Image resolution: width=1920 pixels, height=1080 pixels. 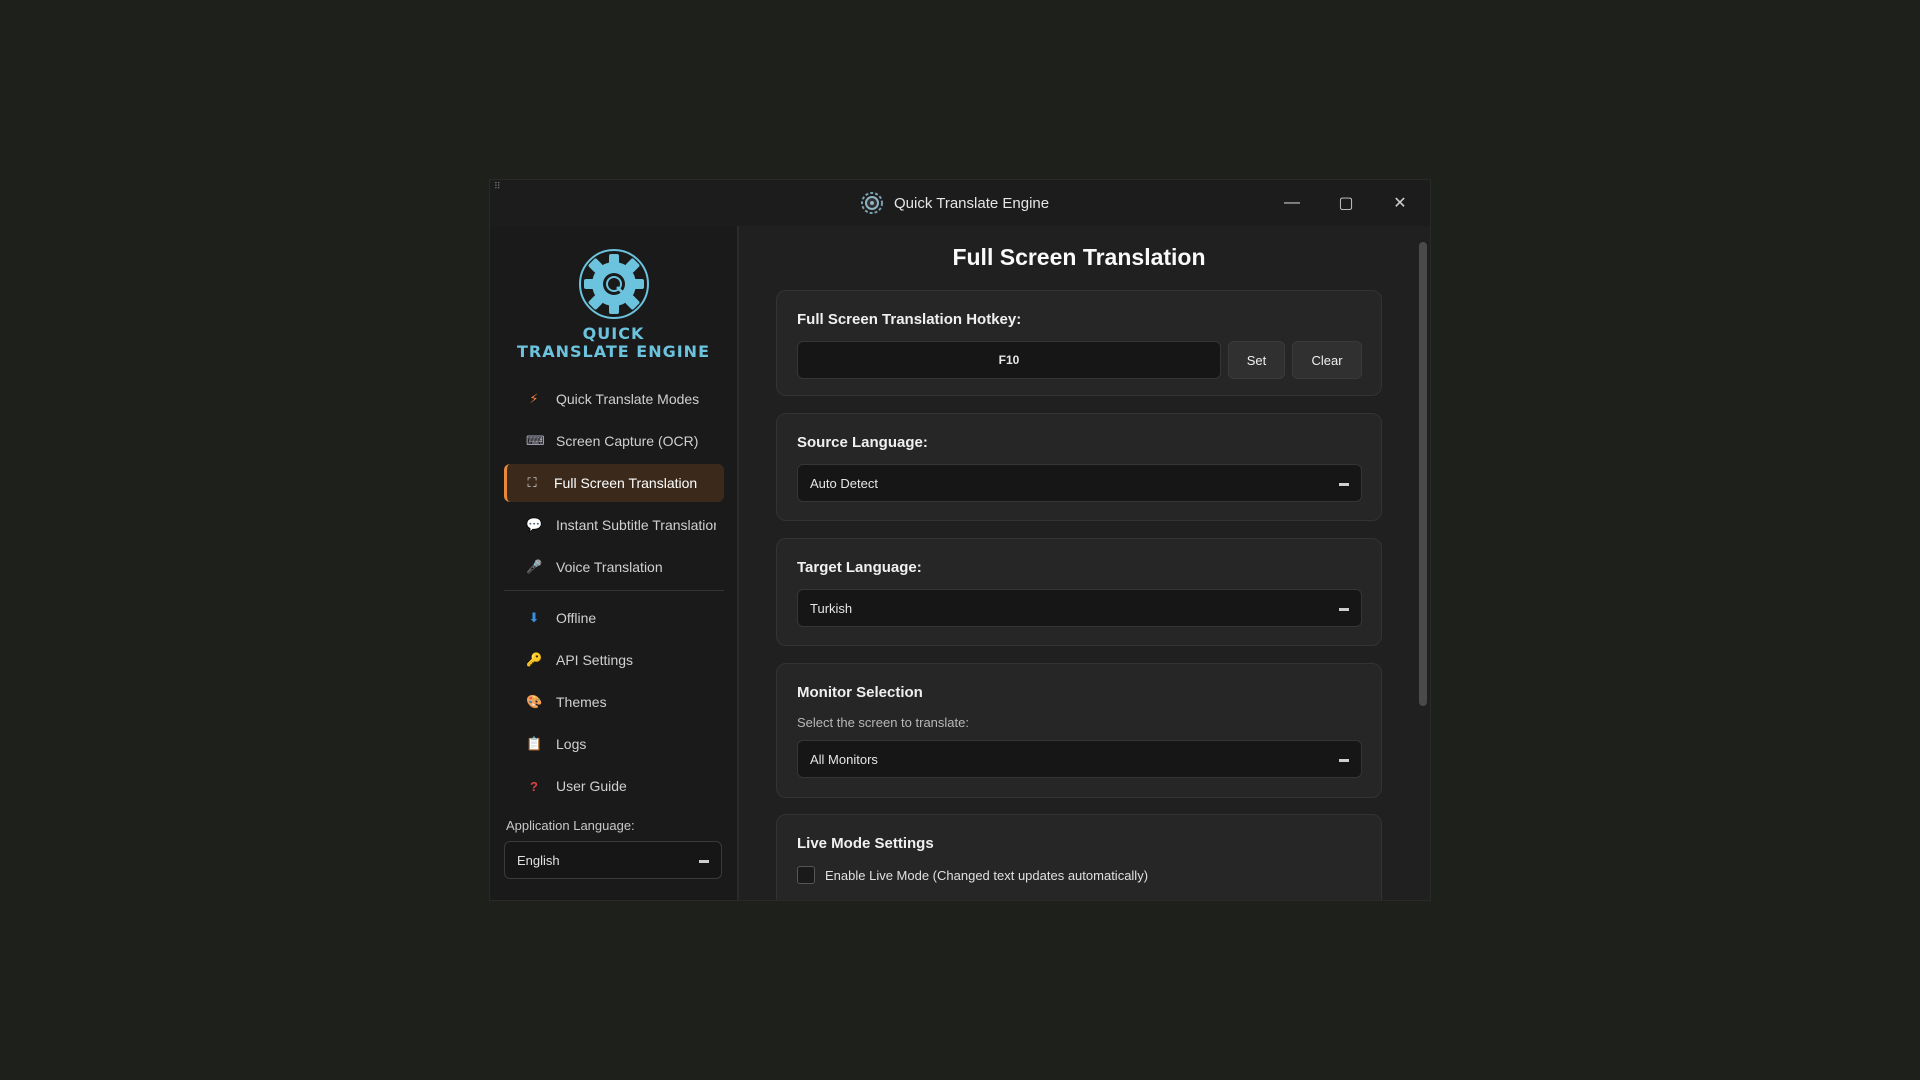 I want to click on nav-item-user-guide: ? User Guide, so click(x=614, y=786).